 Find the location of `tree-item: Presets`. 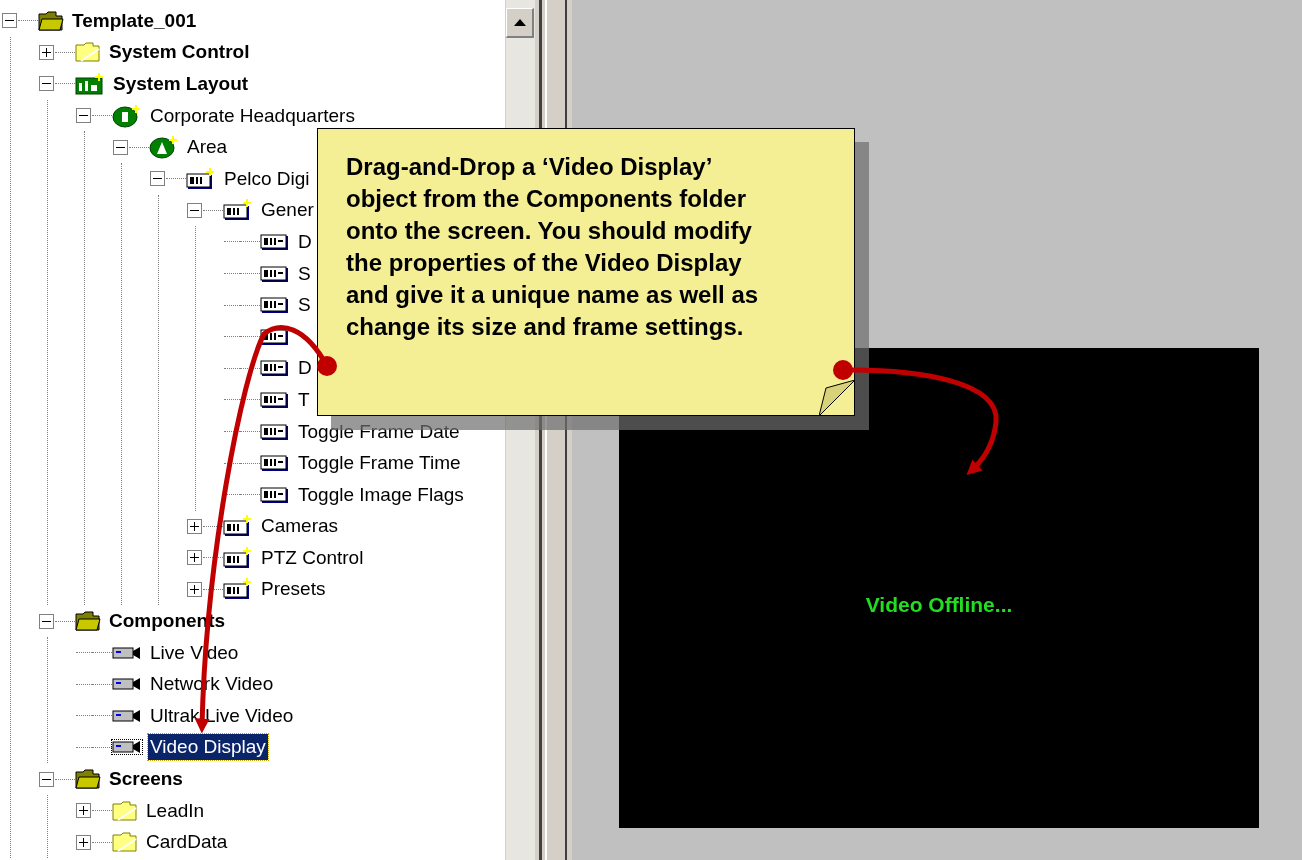

tree-item: Presets is located at coordinates (293, 589).